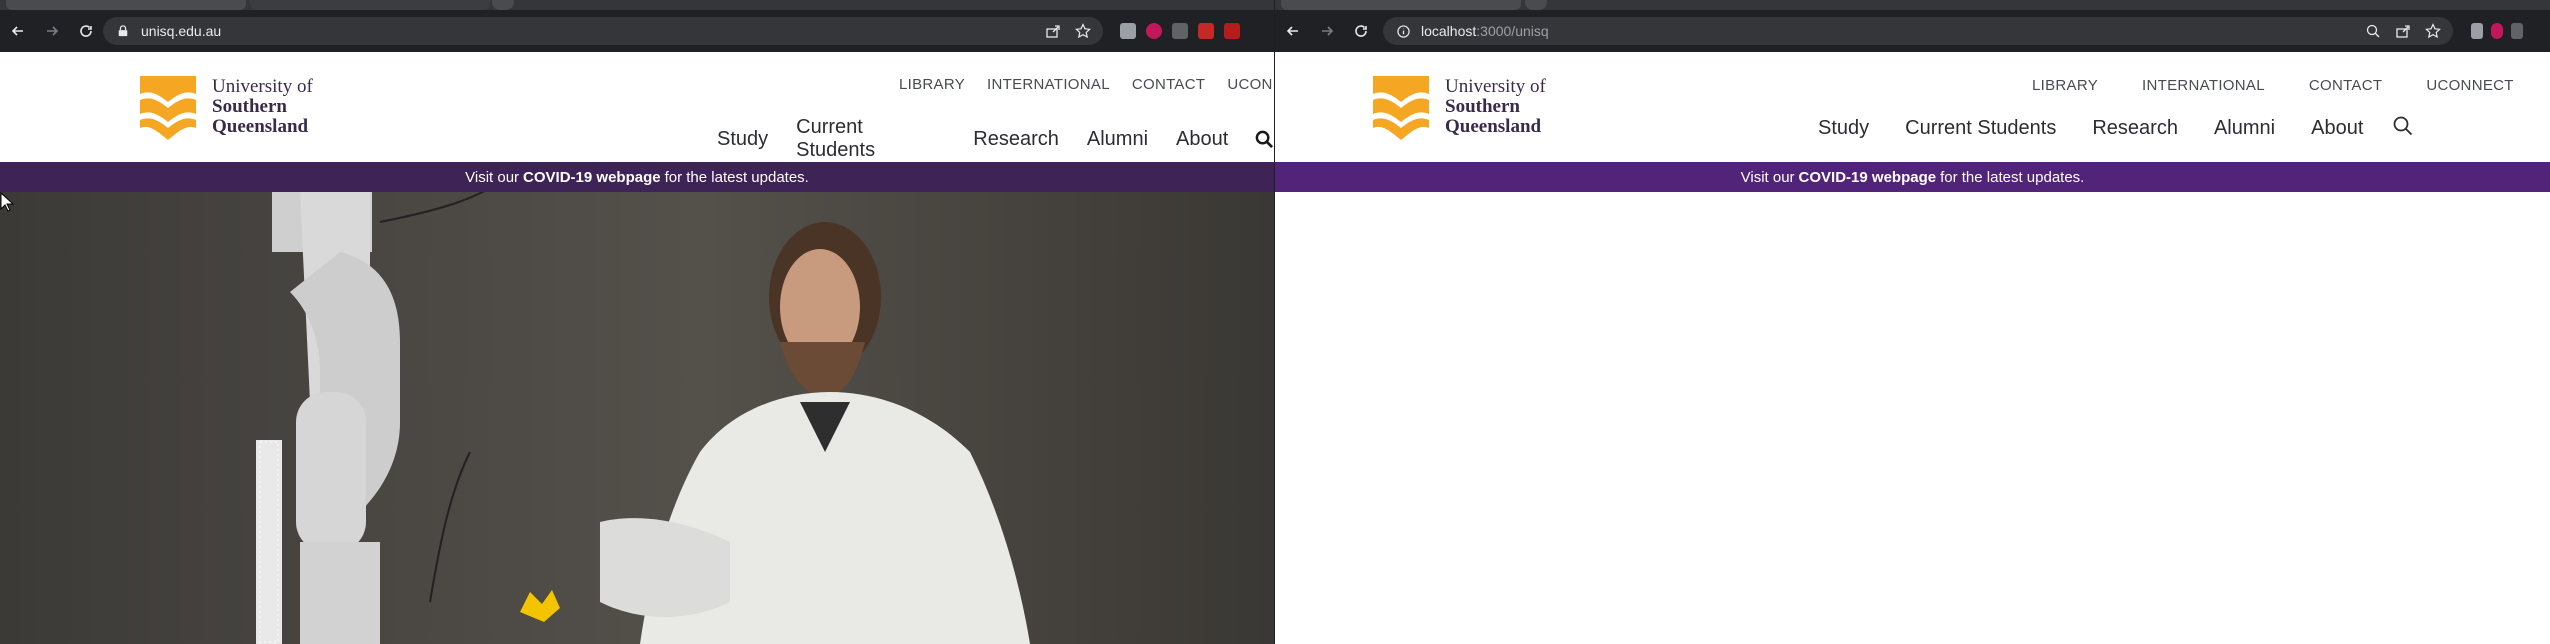 The height and width of the screenshot is (644, 2550). What do you see at coordinates (181, 31) in the screenshot?
I see `url-text: unisq.edu.au` at bounding box center [181, 31].